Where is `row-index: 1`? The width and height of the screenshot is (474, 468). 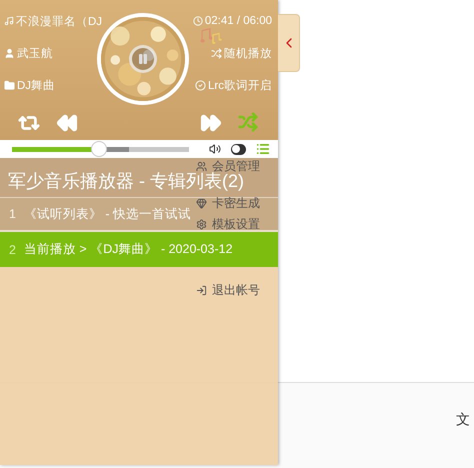
row-index: 1 is located at coordinates (12, 214).